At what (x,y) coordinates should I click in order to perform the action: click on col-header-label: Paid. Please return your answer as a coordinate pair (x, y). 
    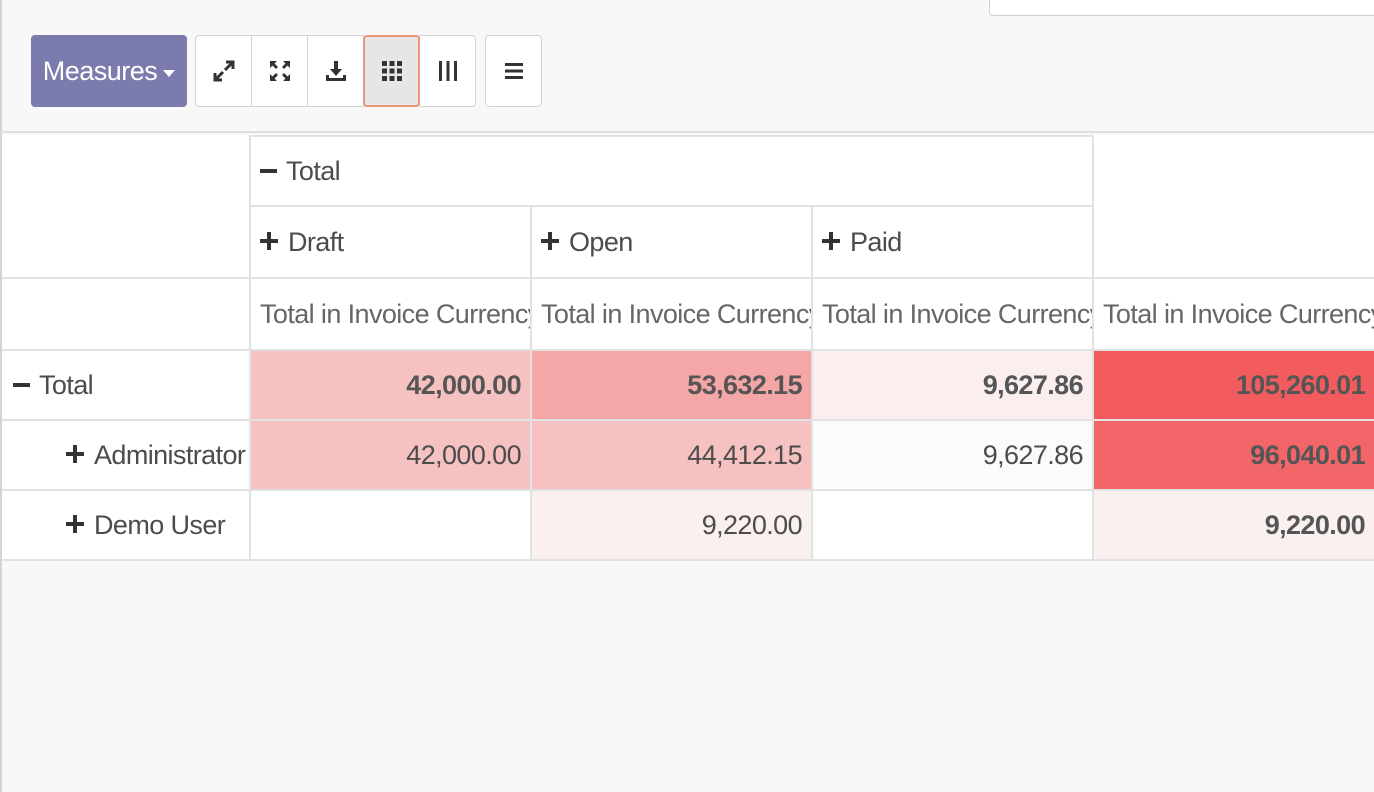
    Looking at the image, I should click on (876, 241).